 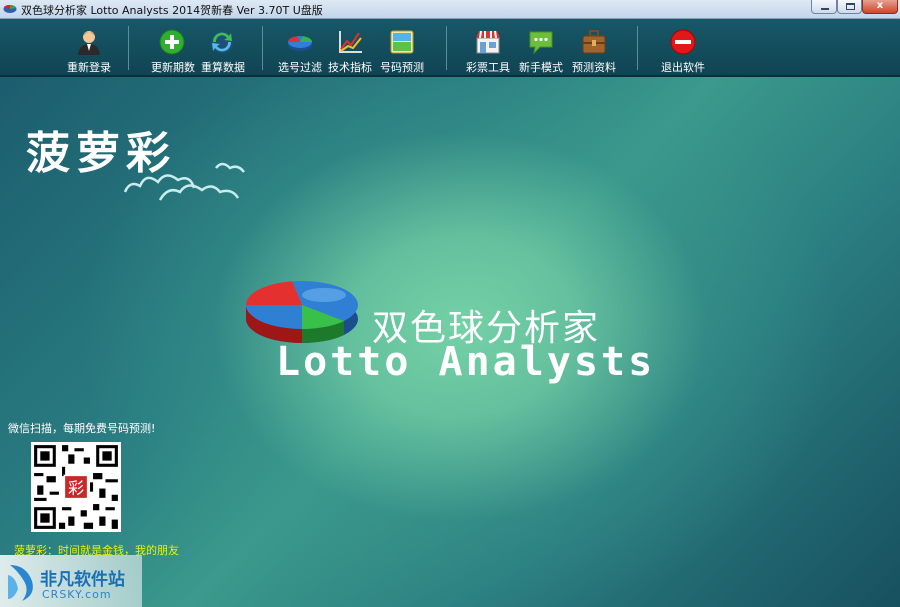 I want to click on pie-filter-icon, so click(x=300, y=43).